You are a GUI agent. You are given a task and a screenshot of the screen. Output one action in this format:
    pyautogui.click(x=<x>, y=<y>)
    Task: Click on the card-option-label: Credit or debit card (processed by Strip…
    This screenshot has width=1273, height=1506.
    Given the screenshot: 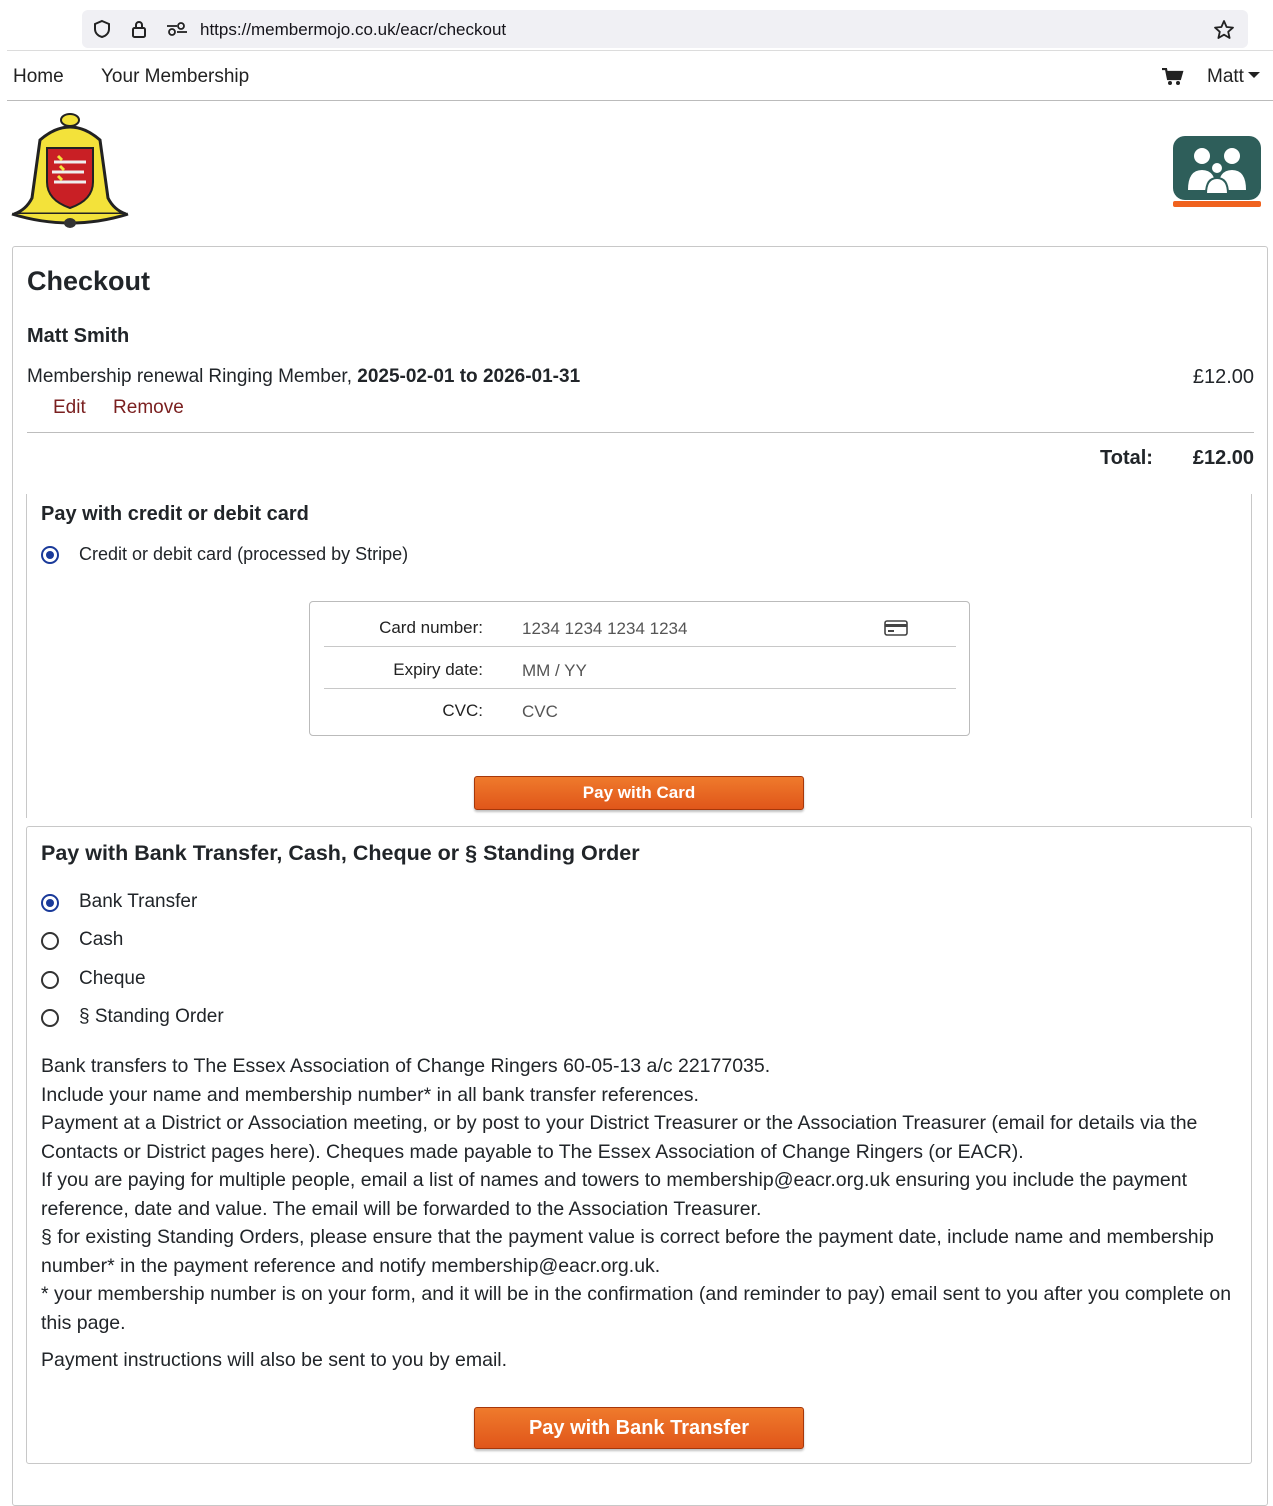 What is the action you would take?
    pyautogui.click(x=243, y=554)
    